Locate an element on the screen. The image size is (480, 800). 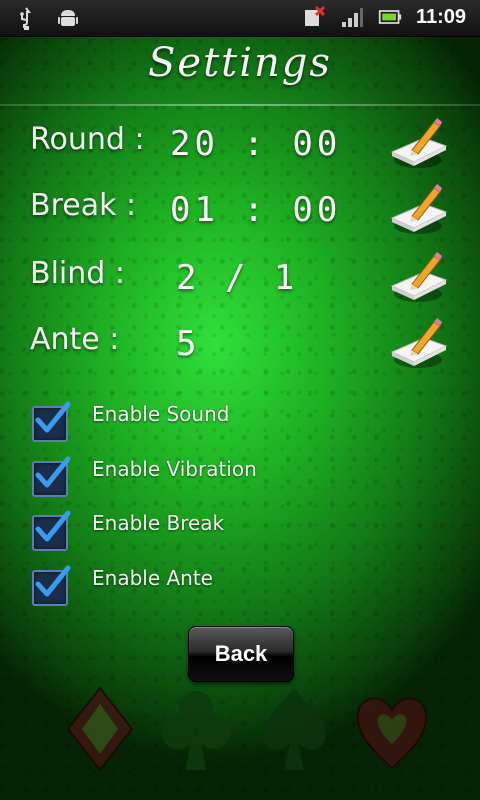
ante-label: Ante : is located at coordinates (75, 339).